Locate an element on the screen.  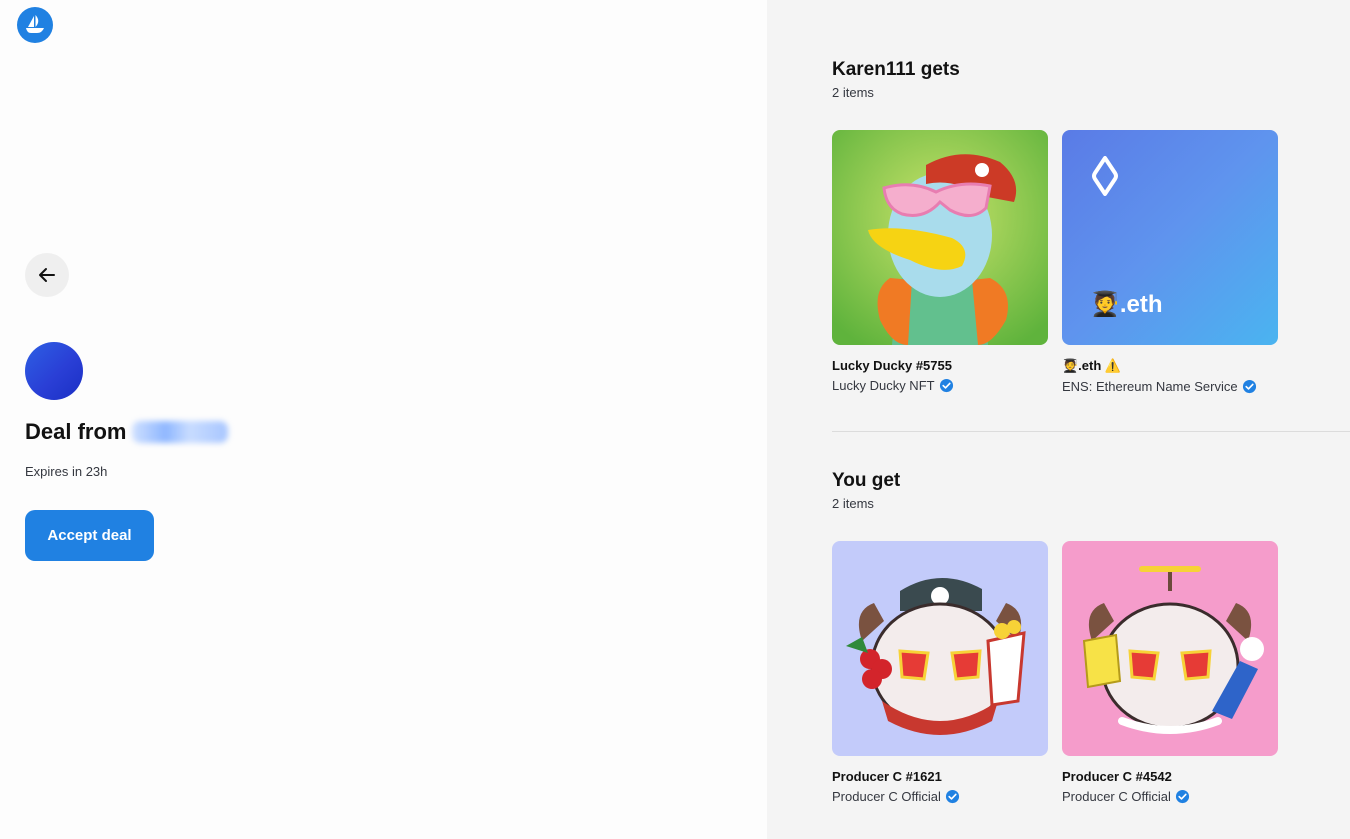
nft-card: Lucky Ducky #5755 Lucky Ducky NFT is located at coordinates (940, 261).